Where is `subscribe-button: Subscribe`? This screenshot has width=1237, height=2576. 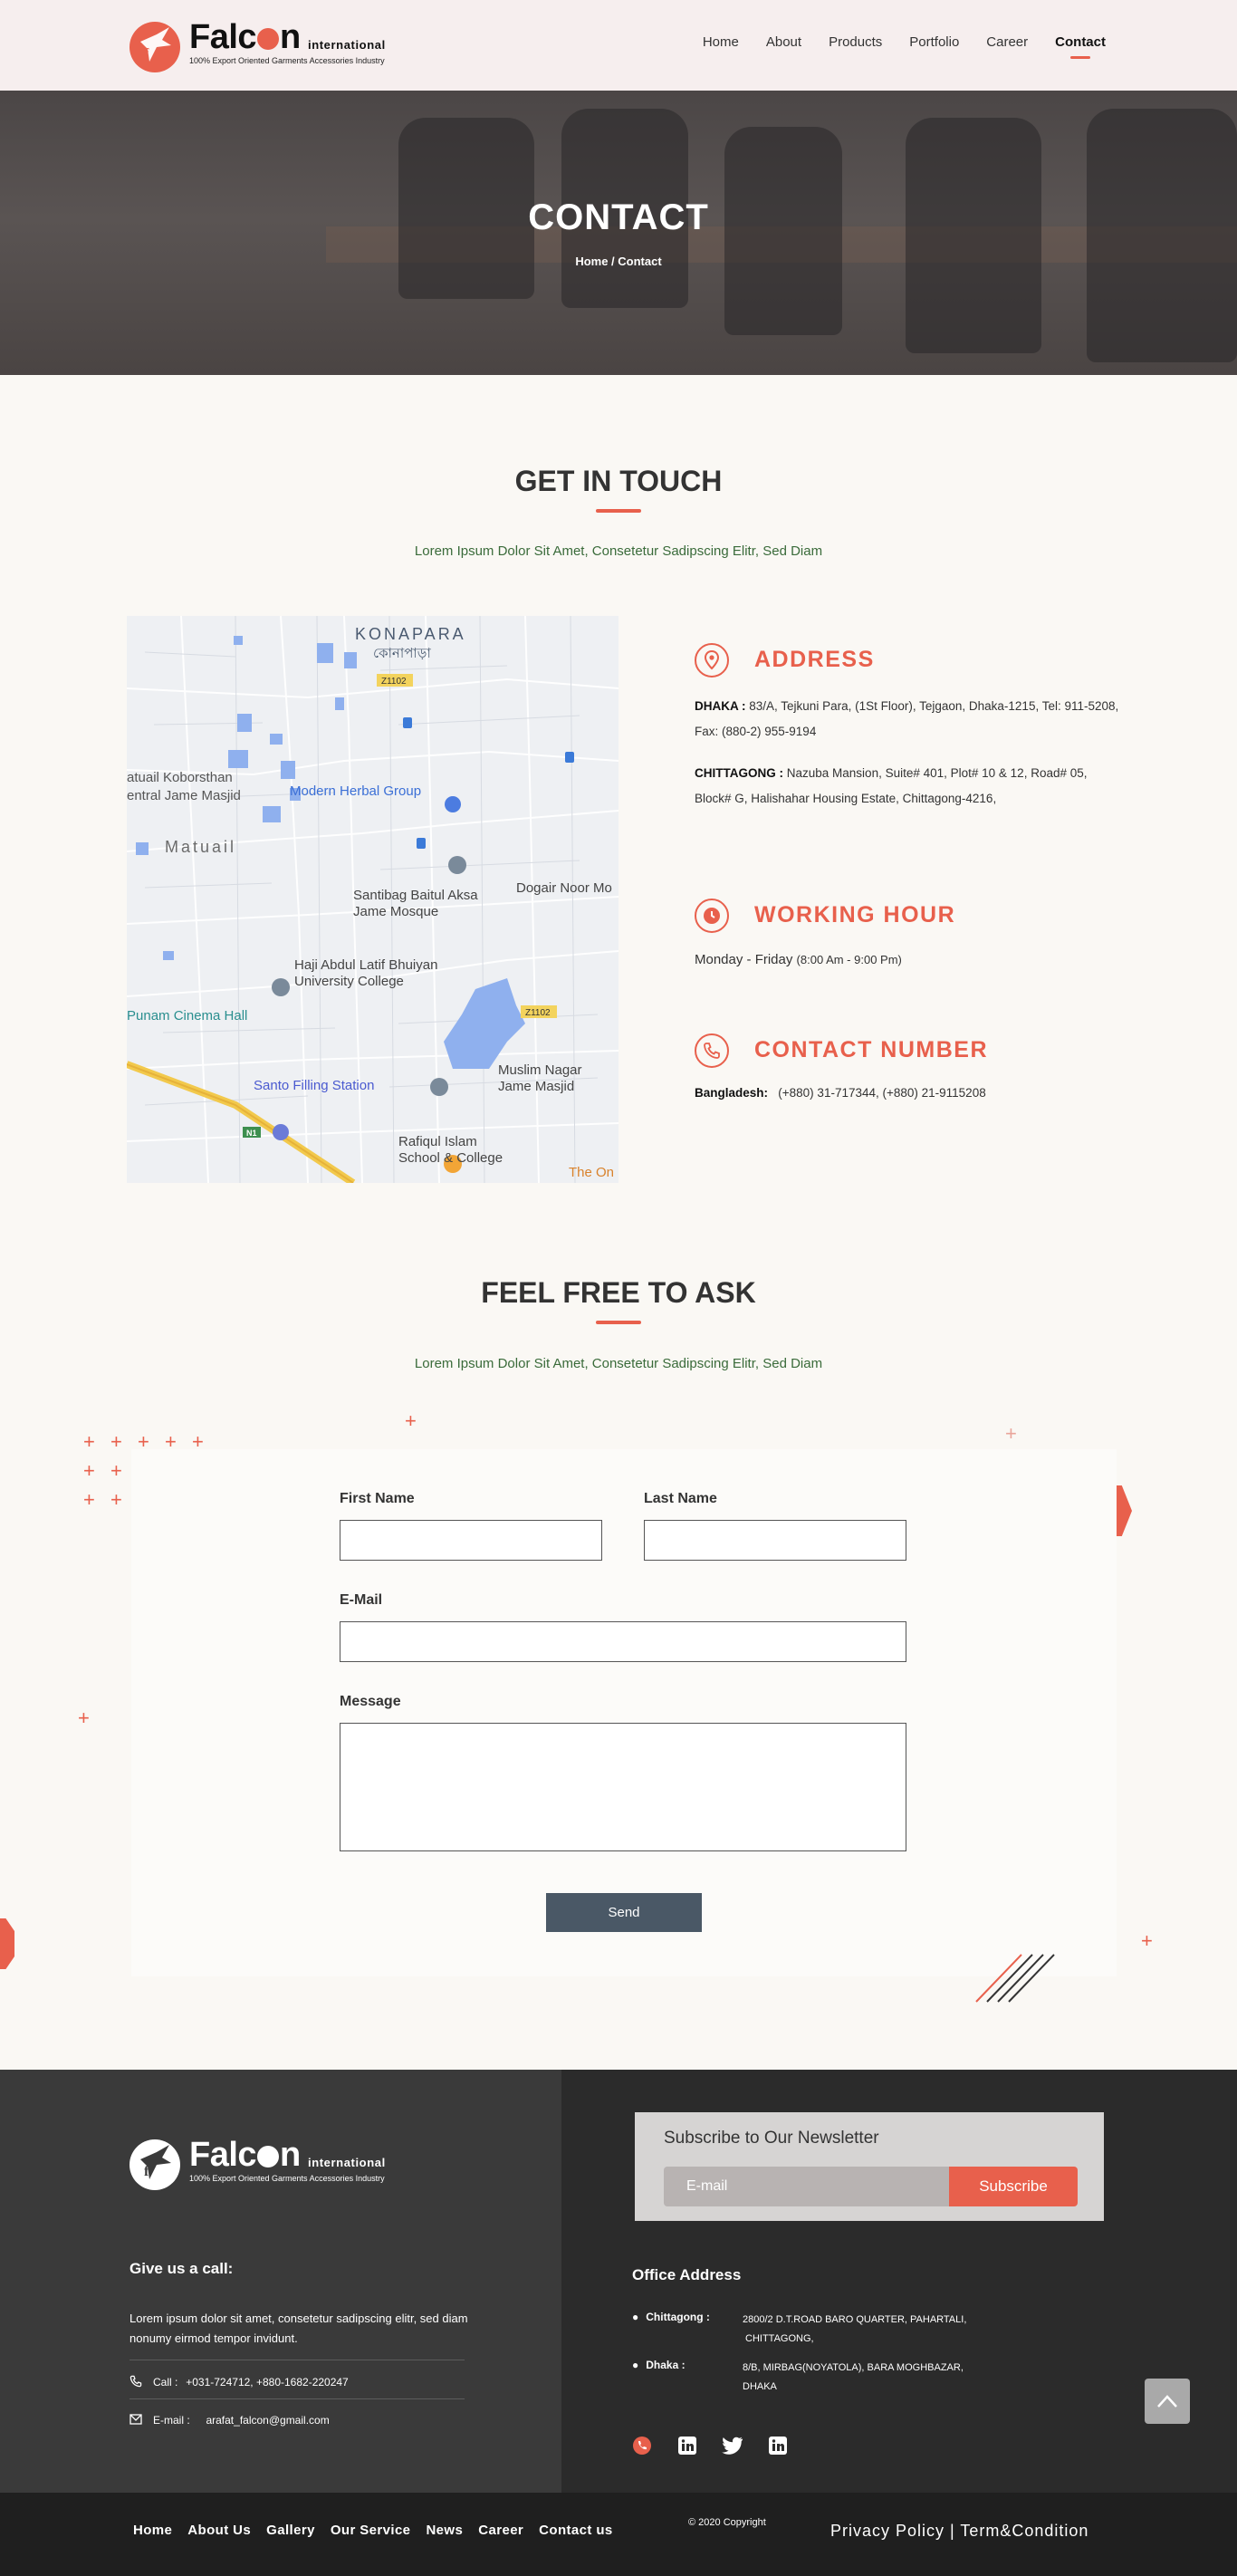 subscribe-button: Subscribe is located at coordinates (1014, 2186).